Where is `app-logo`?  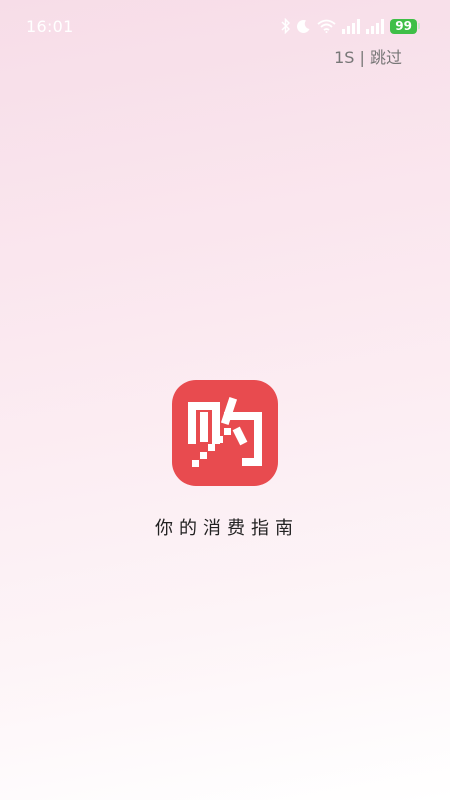 app-logo is located at coordinates (225, 433).